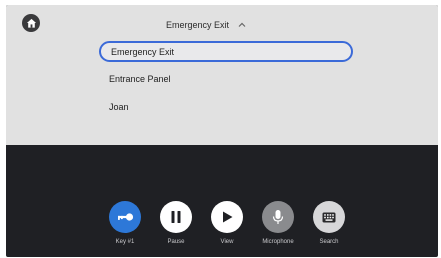  What do you see at coordinates (176, 242) in the screenshot?
I see `pause-button-label: Pause` at bounding box center [176, 242].